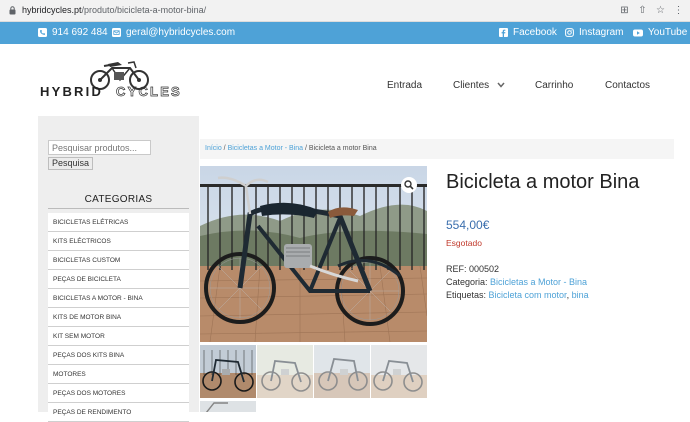  Describe the element at coordinates (569, 32) in the screenshot. I see `instagram-icon` at that location.